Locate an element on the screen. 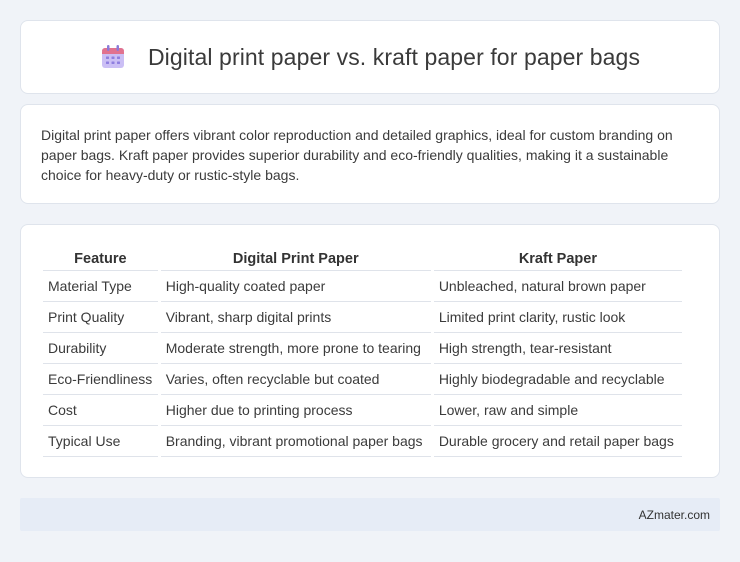  feature-cell: Durability is located at coordinates (100, 348).